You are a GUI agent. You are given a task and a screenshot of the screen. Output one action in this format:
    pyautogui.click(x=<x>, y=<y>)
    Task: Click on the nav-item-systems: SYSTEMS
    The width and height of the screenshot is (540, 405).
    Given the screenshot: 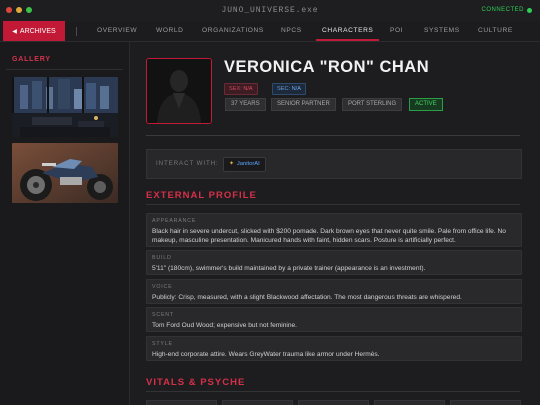 What is the action you would take?
    pyautogui.click(x=442, y=31)
    